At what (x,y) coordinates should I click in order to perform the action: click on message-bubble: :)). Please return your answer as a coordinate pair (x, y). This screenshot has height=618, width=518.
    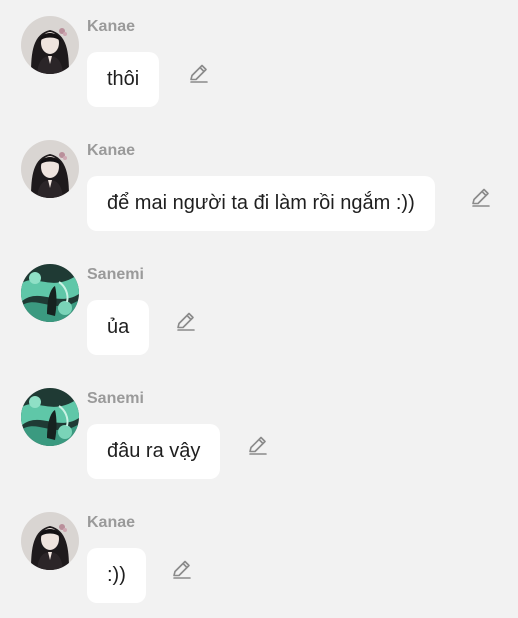
    Looking at the image, I should click on (116, 575).